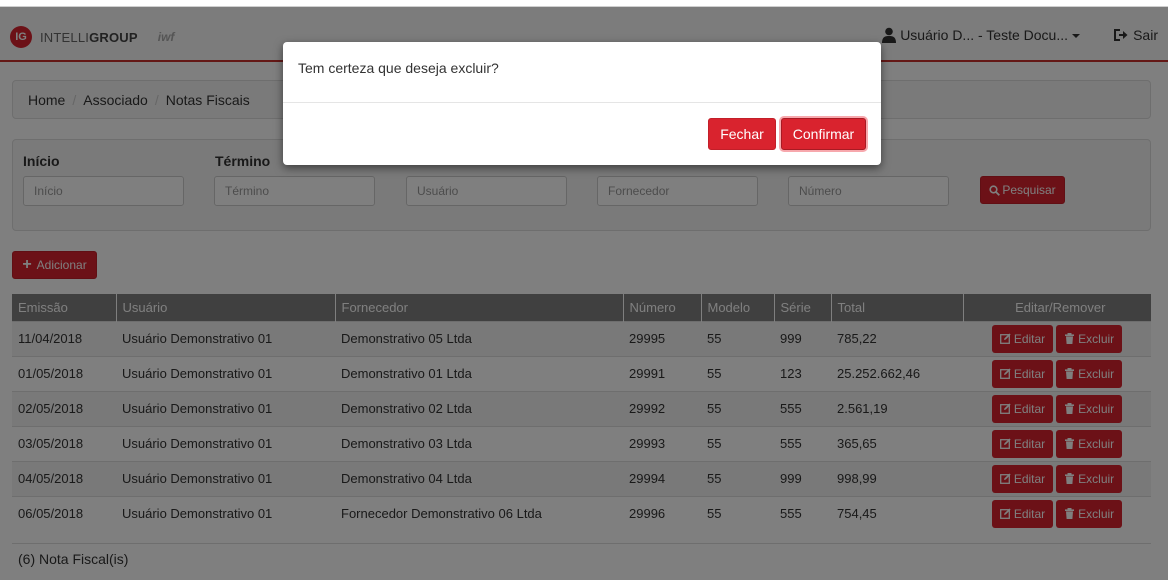 The image size is (1168, 580). Describe the element at coordinates (584, 3) in the screenshot. I see `window-top-border` at that location.